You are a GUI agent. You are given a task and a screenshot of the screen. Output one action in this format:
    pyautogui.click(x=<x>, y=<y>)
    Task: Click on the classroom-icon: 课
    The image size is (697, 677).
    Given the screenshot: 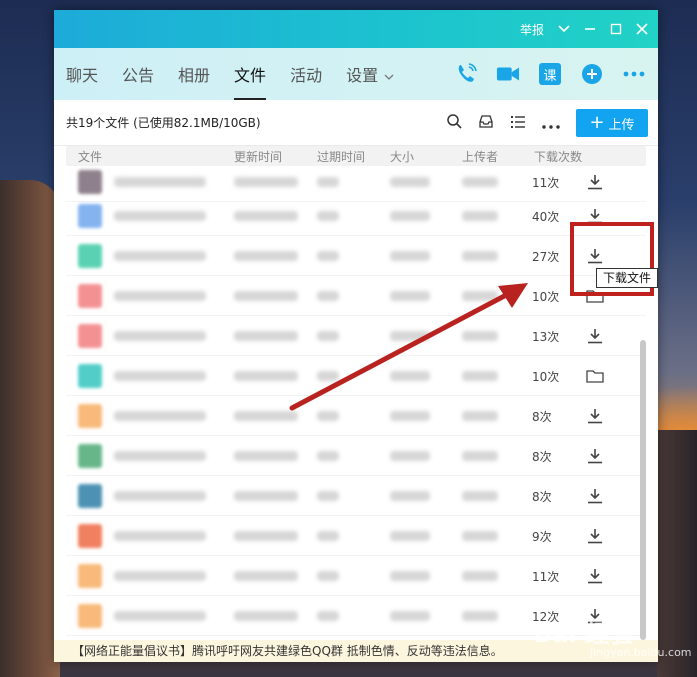 What is the action you would take?
    pyautogui.click(x=550, y=74)
    